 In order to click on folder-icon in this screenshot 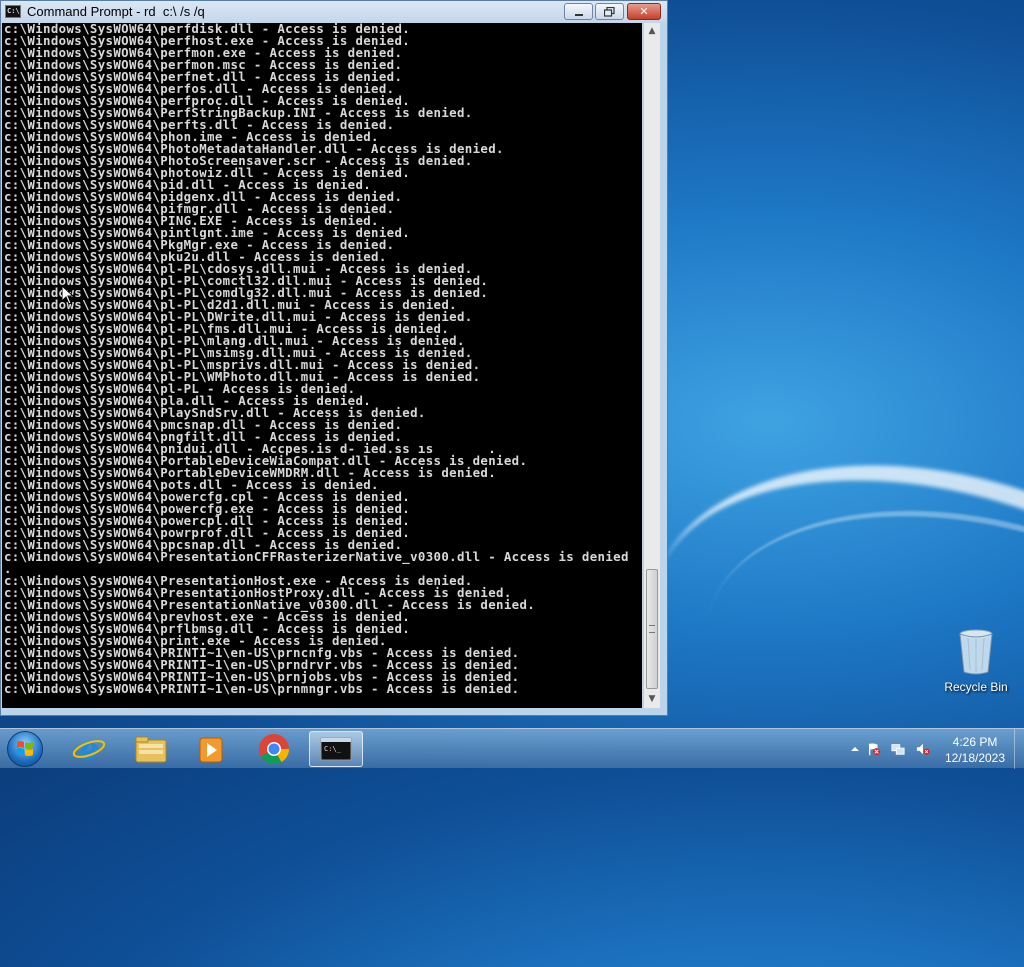, I will do `click(151, 749)`.